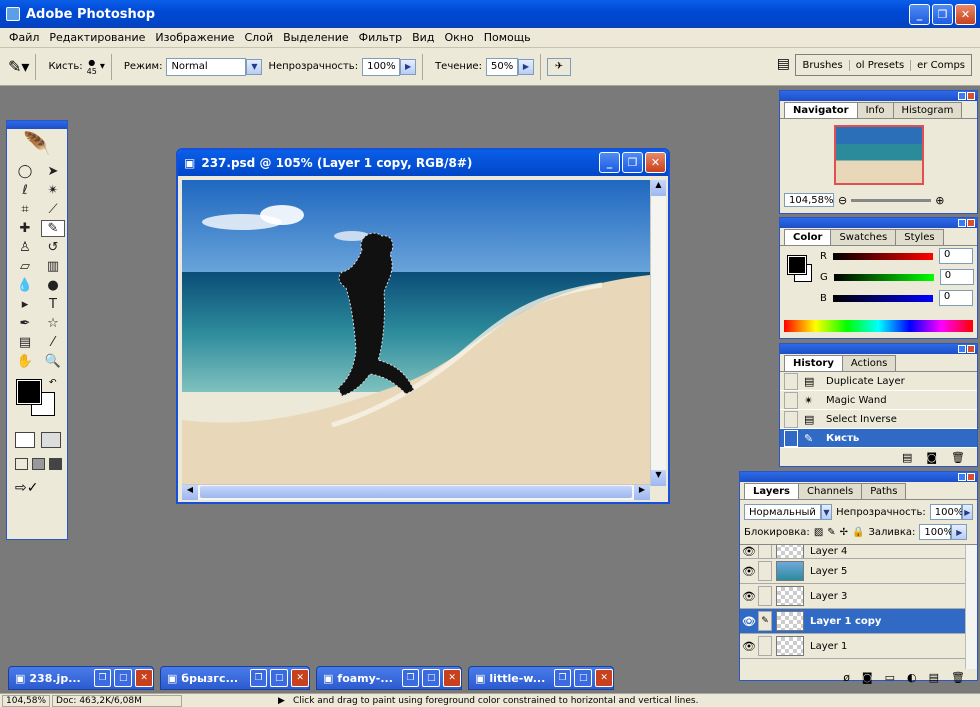  Describe the element at coordinates (38, 464) in the screenshot. I see `screen-mode-full-menu-icon` at that location.